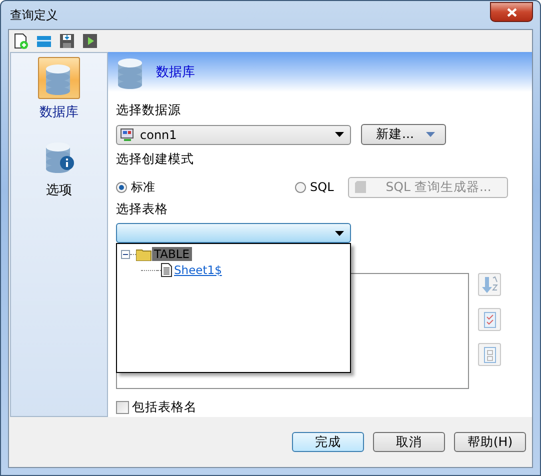  Describe the element at coordinates (175, 72) in the screenshot. I see `header-title: 数据库` at that location.